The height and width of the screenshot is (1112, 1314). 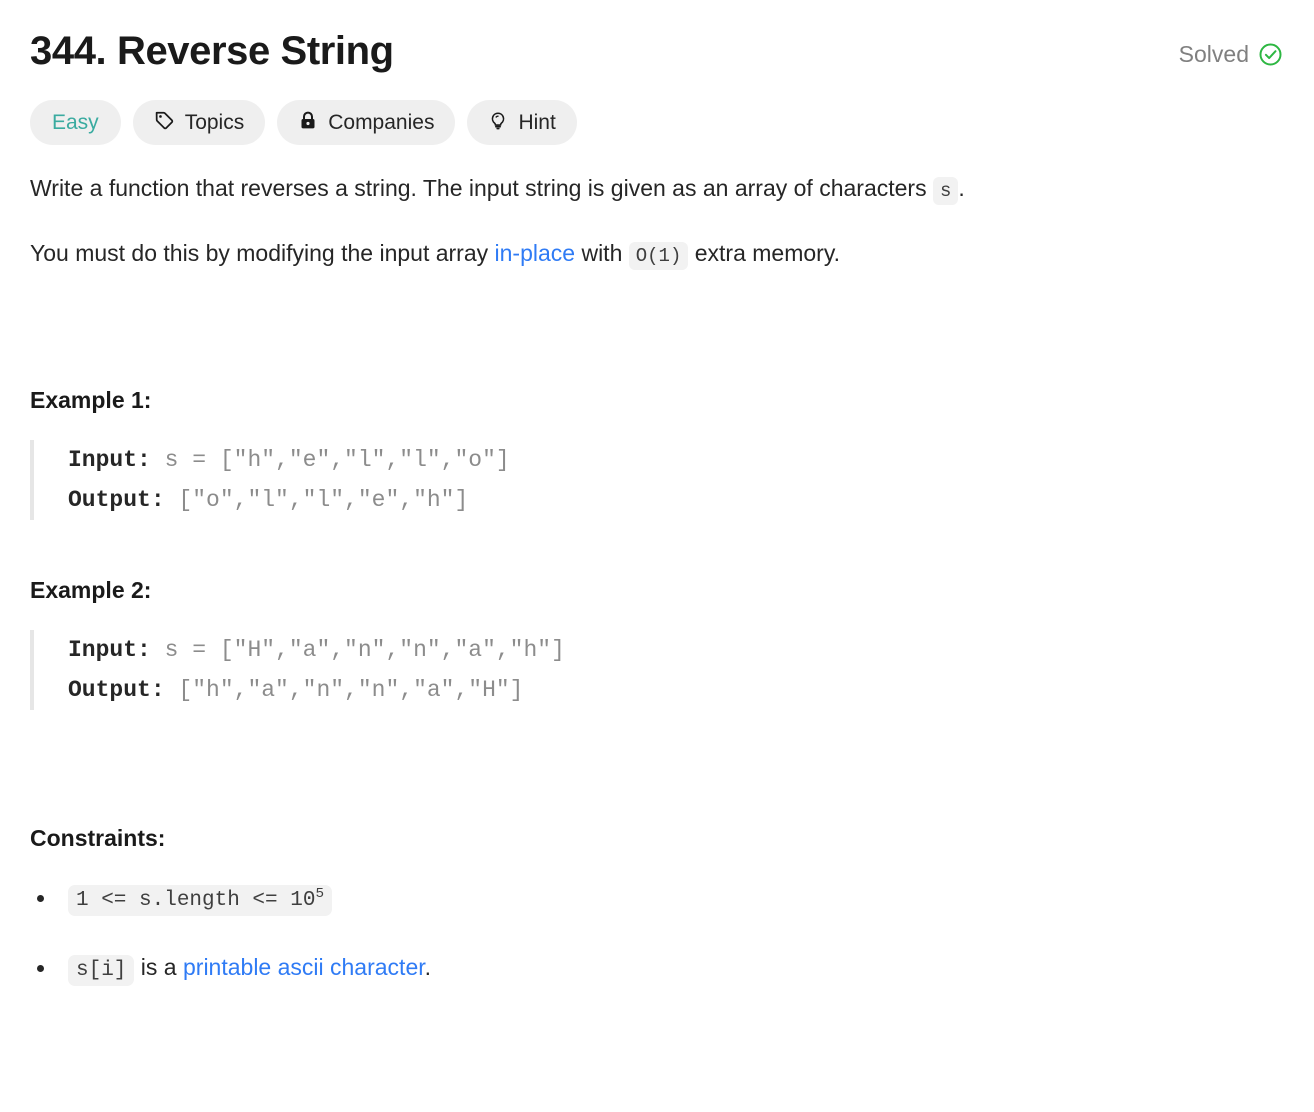 What do you see at coordinates (91, 590) in the screenshot?
I see `example-2-heading: Example 2:` at bounding box center [91, 590].